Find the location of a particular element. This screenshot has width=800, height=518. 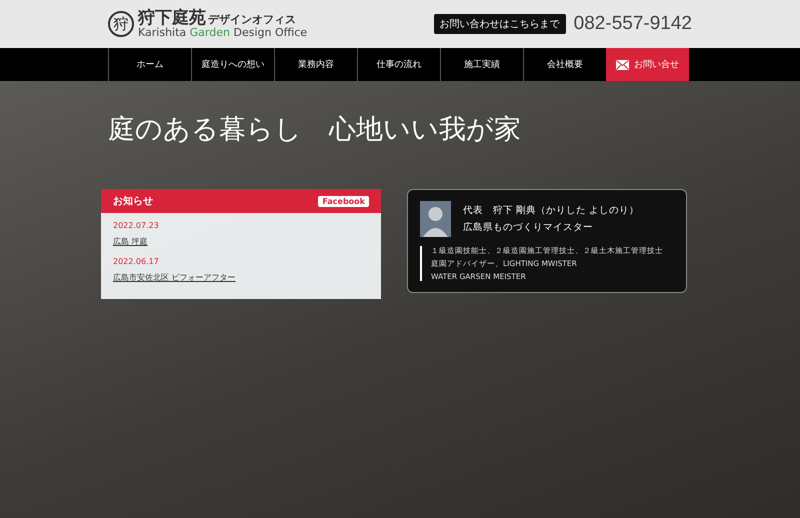

contact-label: お問い合わせはこちらまで is located at coordinates (500, 24).